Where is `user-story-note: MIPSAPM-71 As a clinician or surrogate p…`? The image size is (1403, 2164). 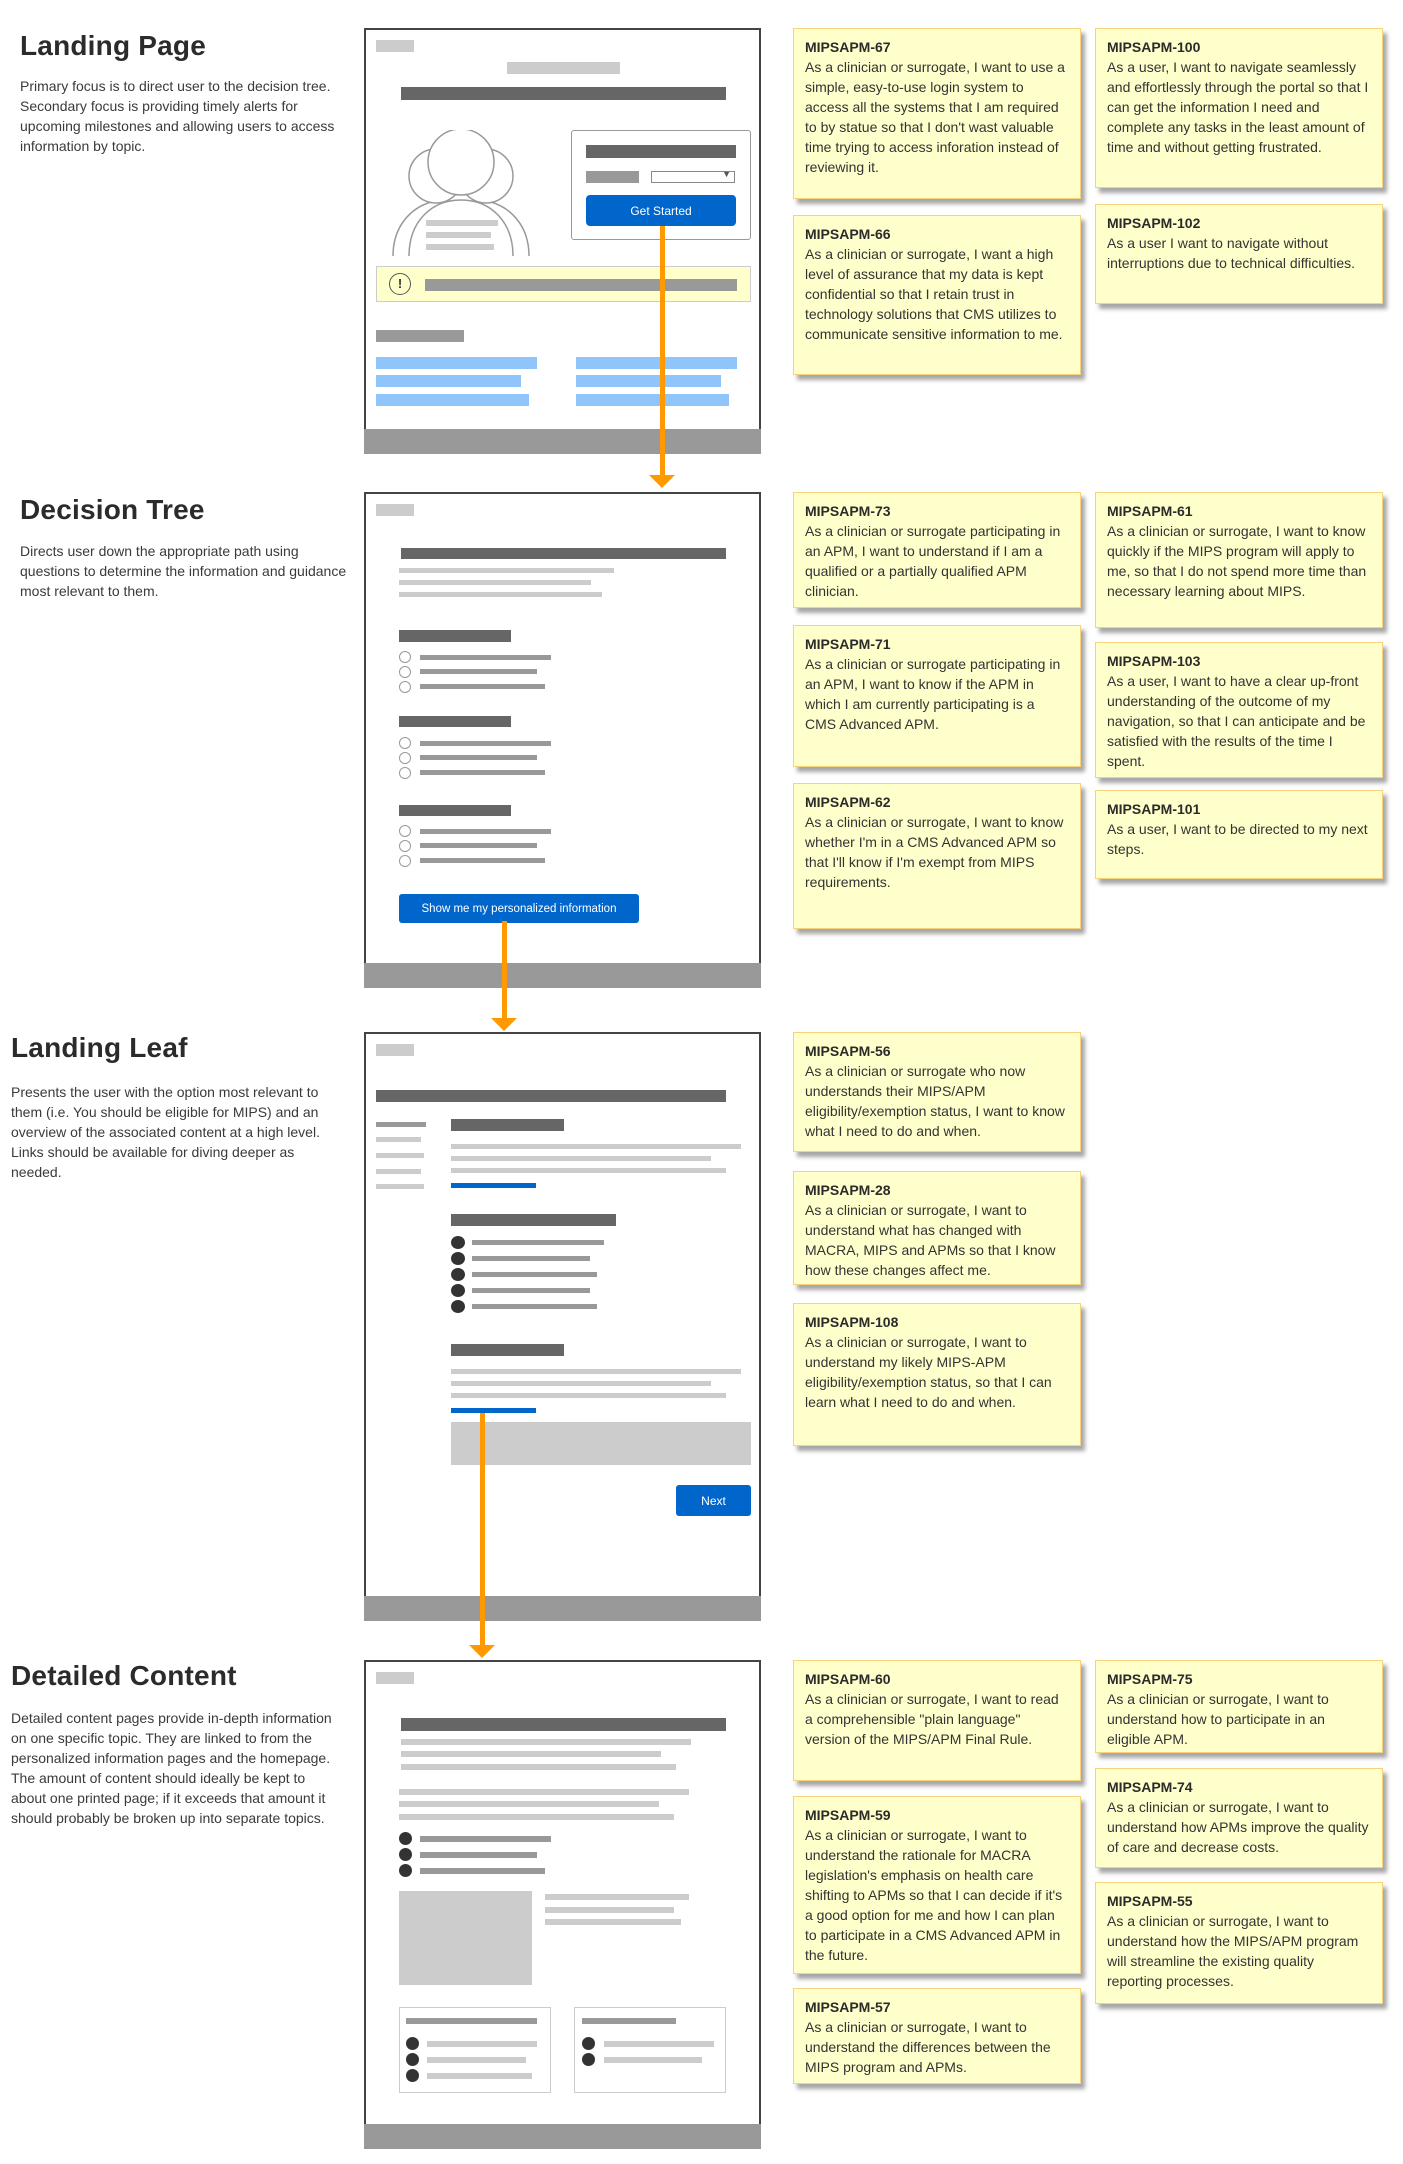 user-story-note: MIPSAPM-71 As a clinician or surrogate p… is located at coordinates (937, 696).